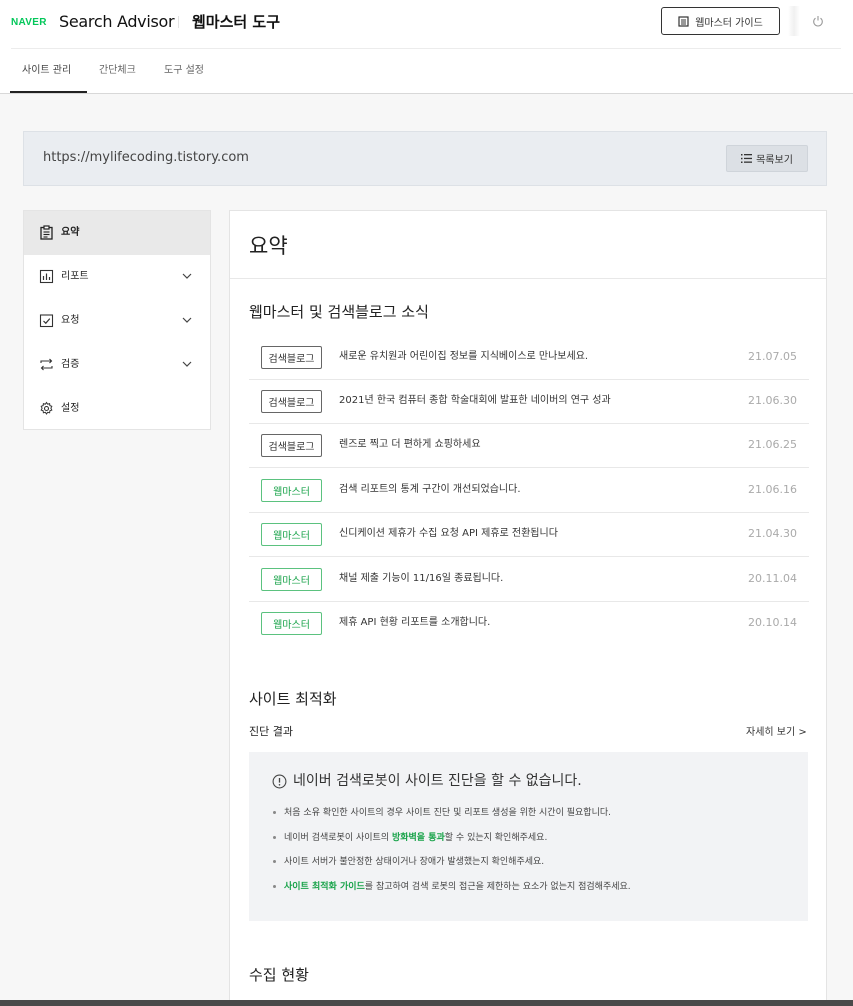 The height and width of the screenshot is (1006, 853). I want to click on notice-text: 네이버 검색로봇이 사이트의, so click(338, 837).